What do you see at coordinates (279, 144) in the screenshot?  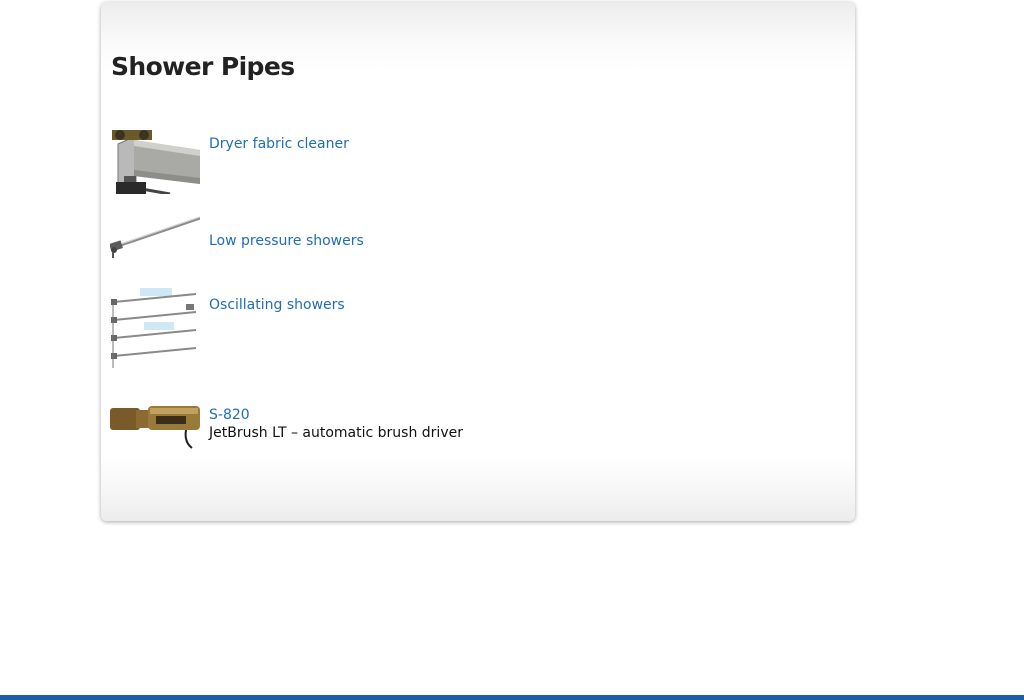 I see `dryer-fabric-cleaner-link: Dryer fabric cleaner` at bounding box center [279, 144].